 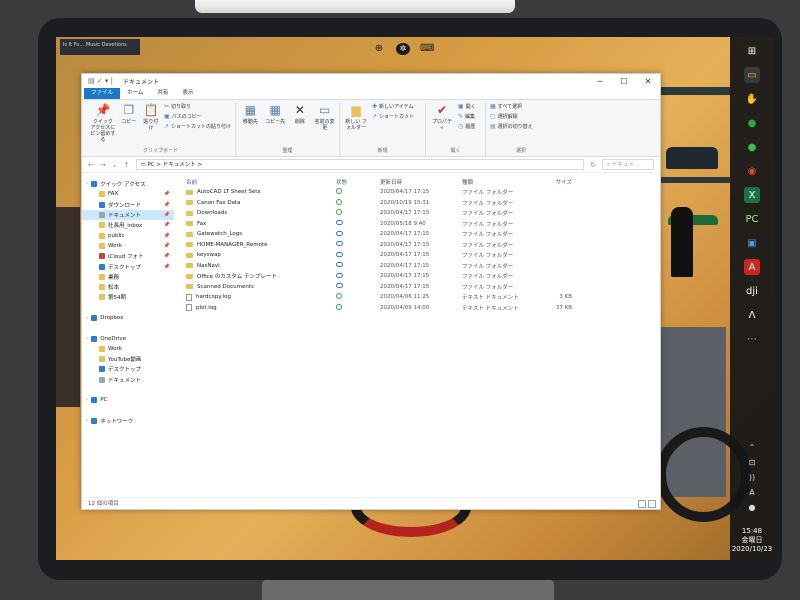 I want to click on nav-item: YouTube動画, so click(x=128, y=359).